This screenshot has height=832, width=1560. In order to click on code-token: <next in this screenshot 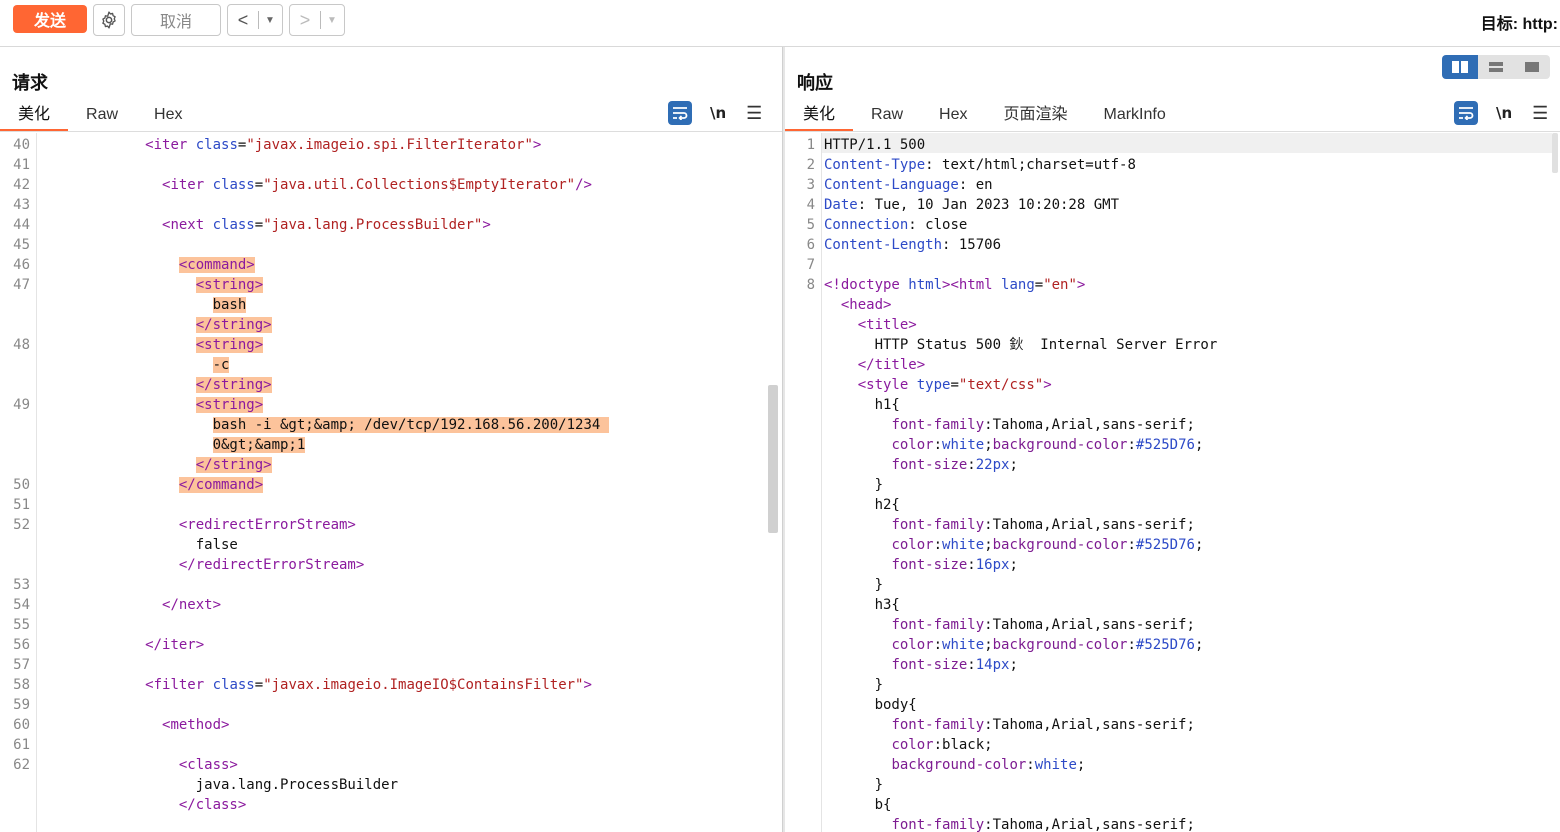, I will do `click(187, 225)`.